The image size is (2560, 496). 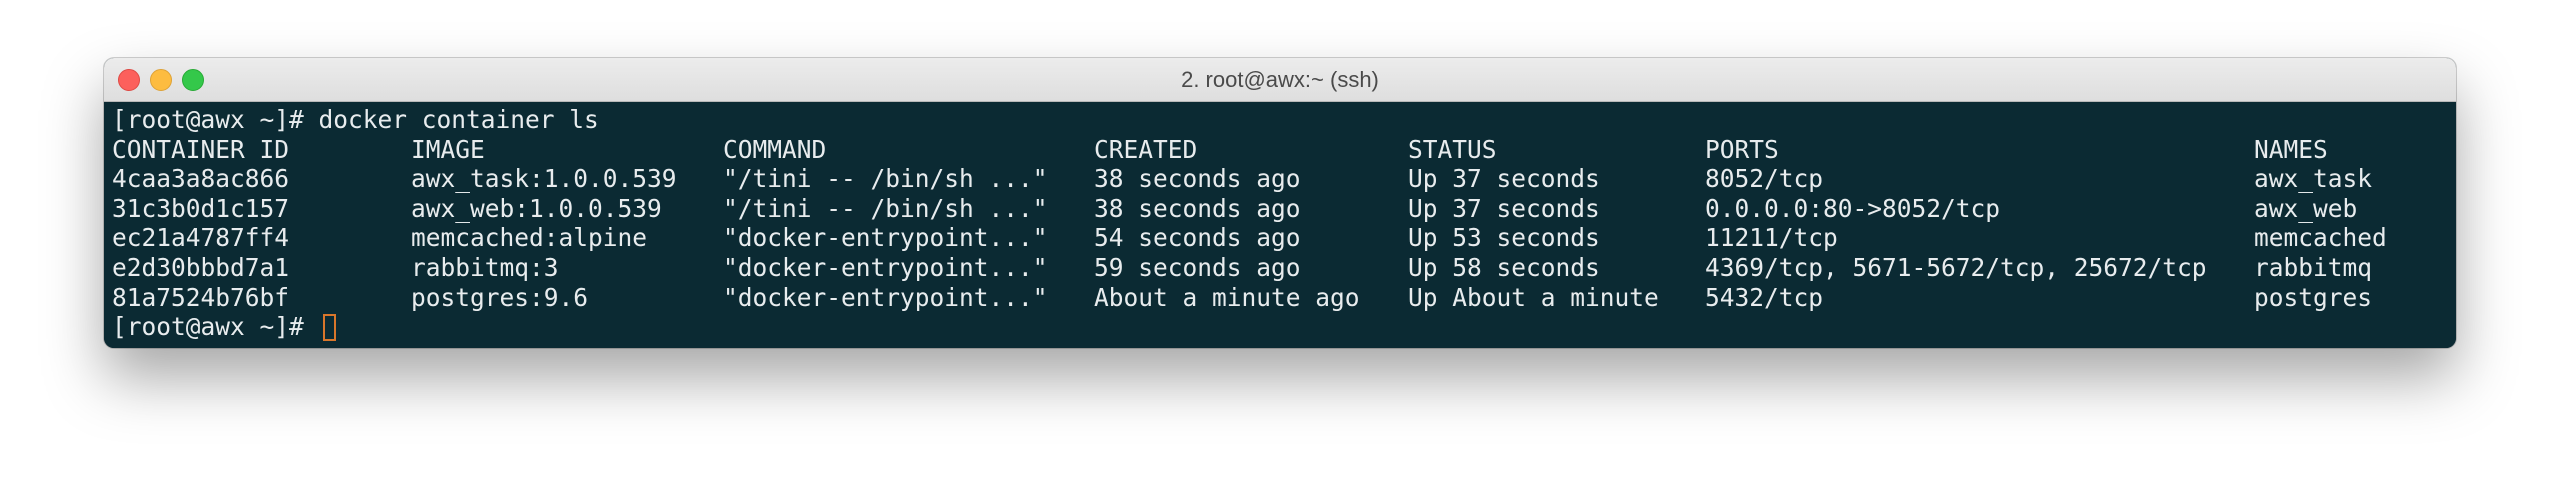 I want to click on header-ports: PORTS, so click(x=1742, y=149).